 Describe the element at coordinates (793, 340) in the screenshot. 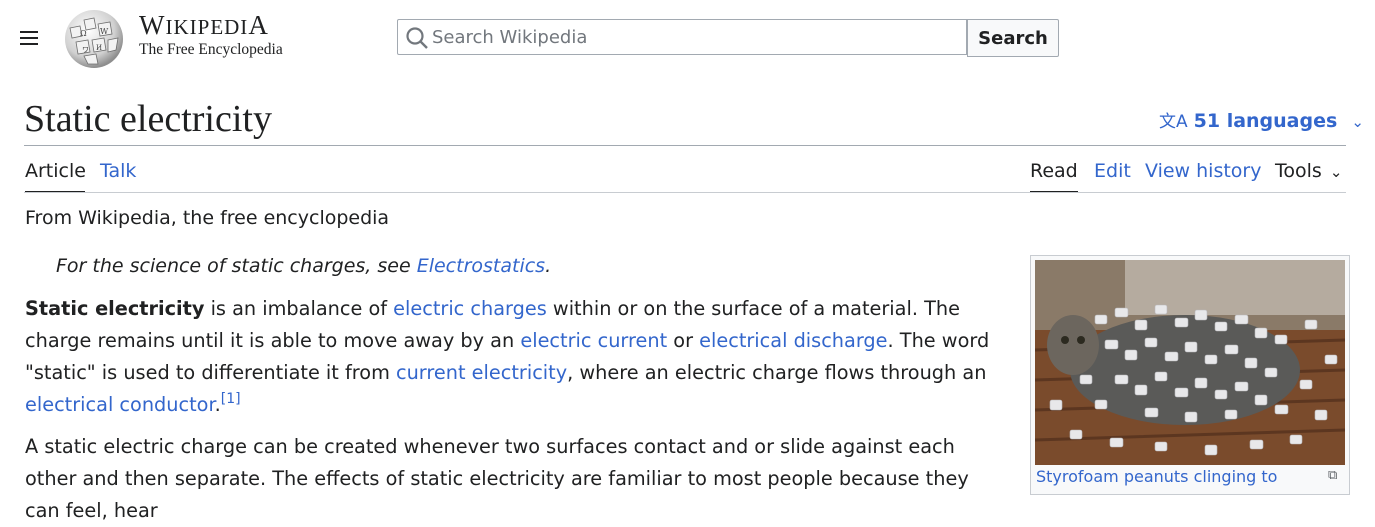

I see `link-electrical-discharge: electrical discharge` at that location.